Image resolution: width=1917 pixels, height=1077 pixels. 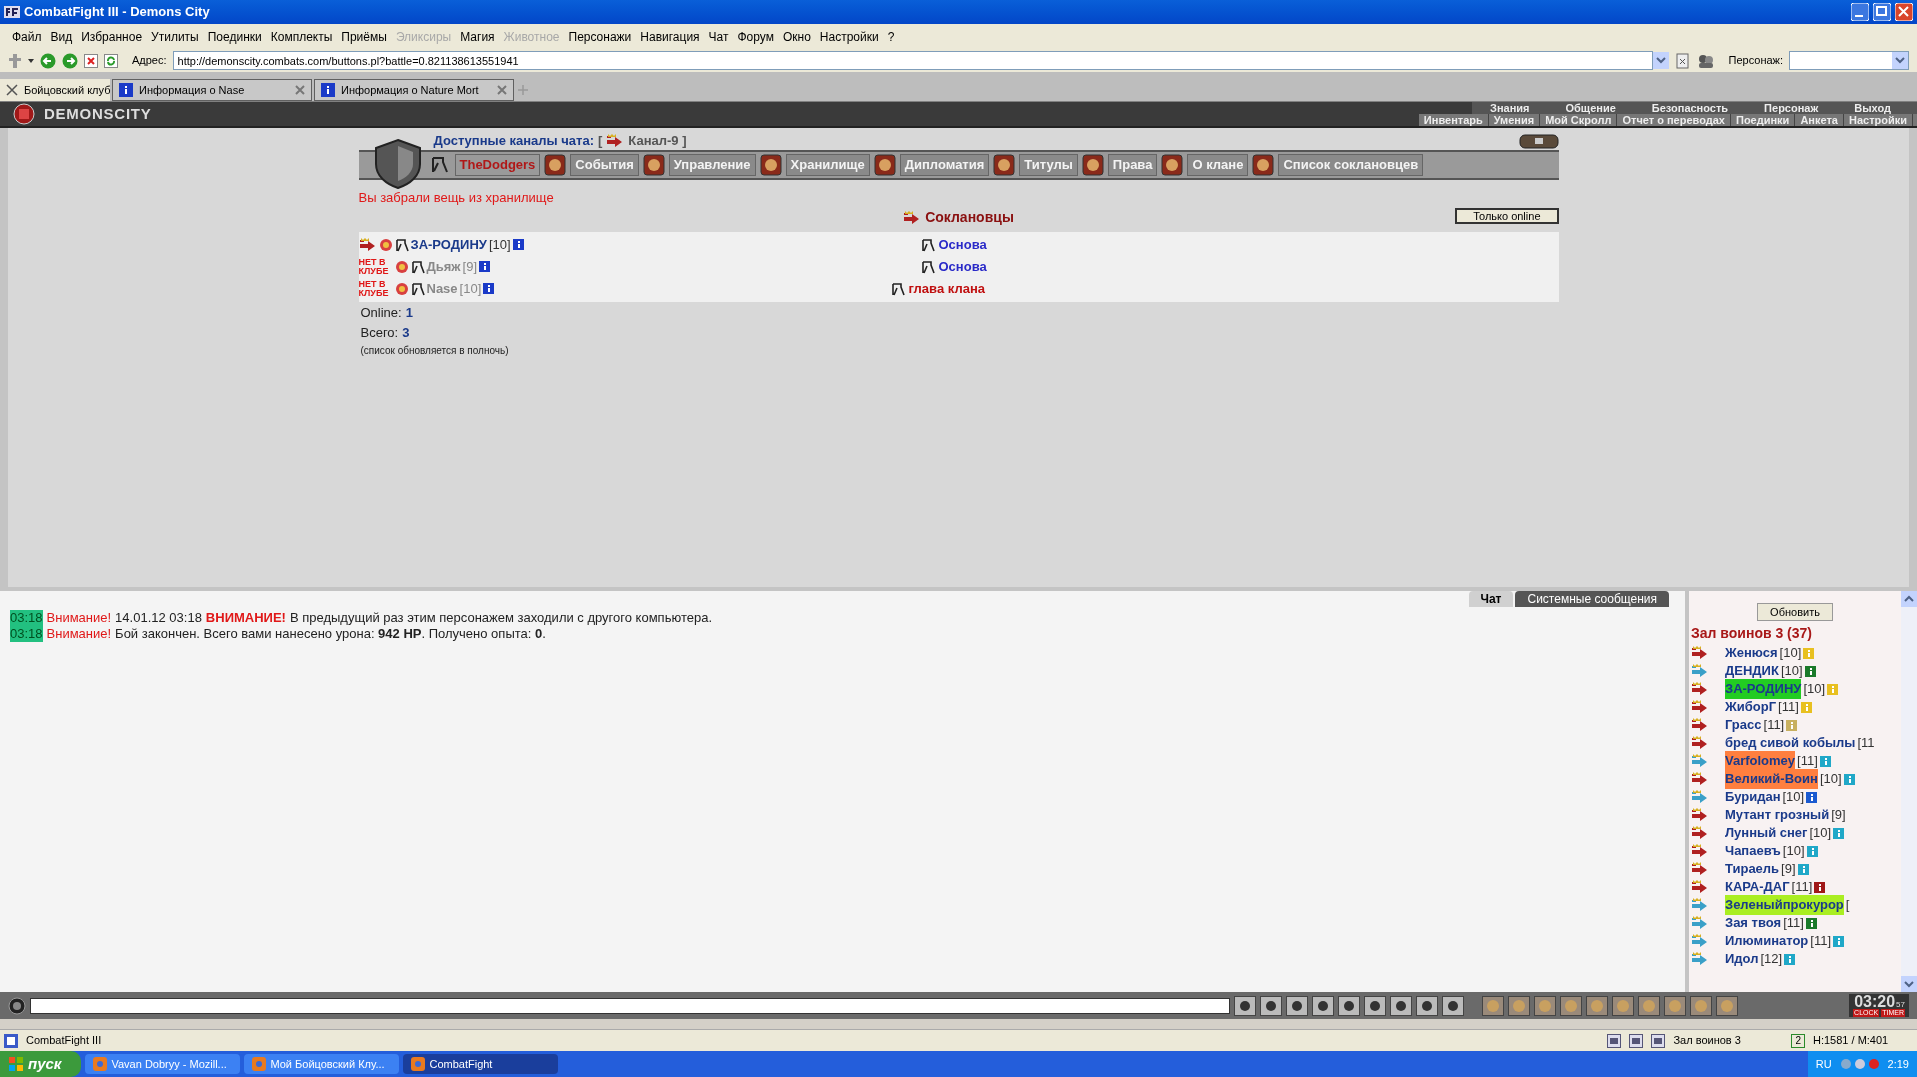 I want to click on back-icon, so click(x=48, y=60).